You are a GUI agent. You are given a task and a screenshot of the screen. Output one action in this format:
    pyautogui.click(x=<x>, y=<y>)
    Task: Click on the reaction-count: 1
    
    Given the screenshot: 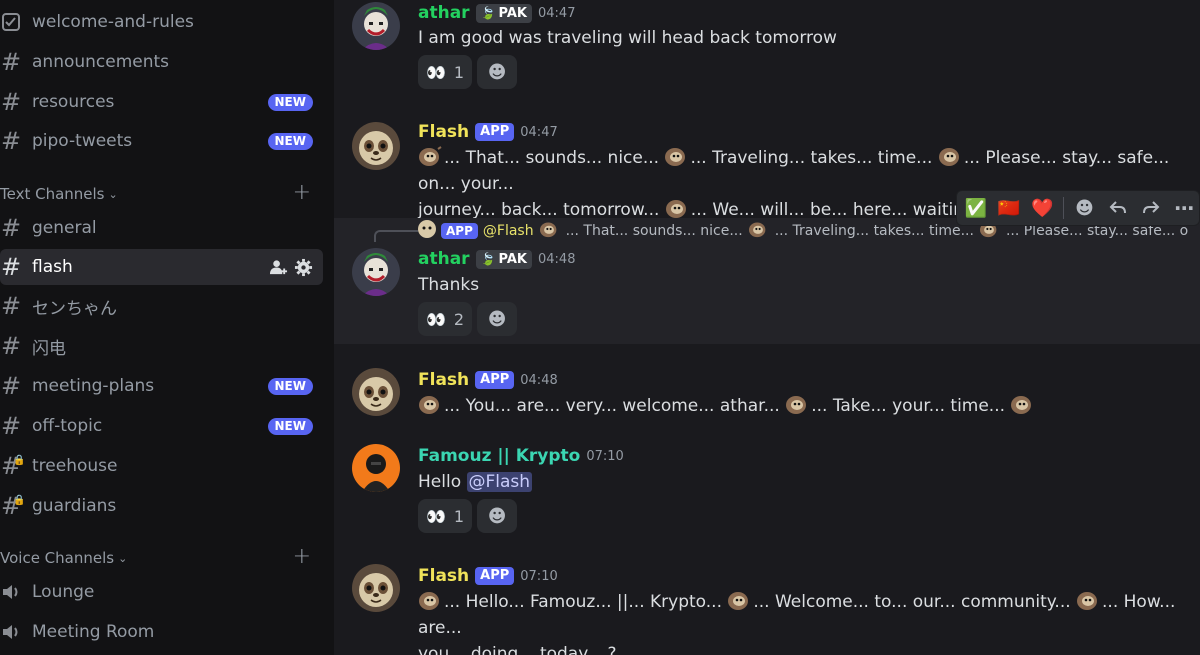 What is the action you would take?
    pyautogui.click(x=459, y=516)
    